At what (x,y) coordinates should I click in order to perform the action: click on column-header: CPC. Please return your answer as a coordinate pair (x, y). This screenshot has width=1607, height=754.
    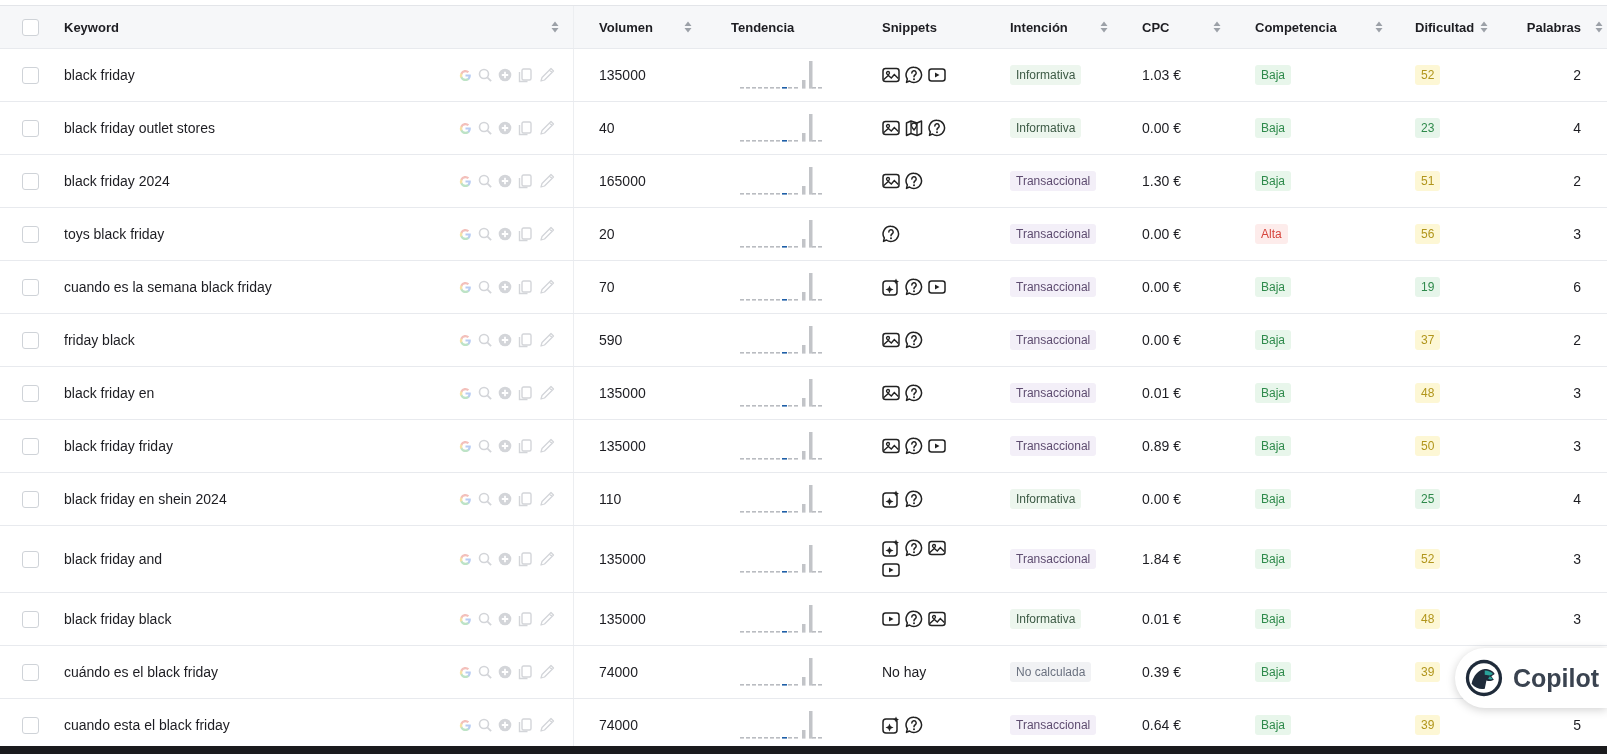
    Looking at the image, I should click on (1156, 27).